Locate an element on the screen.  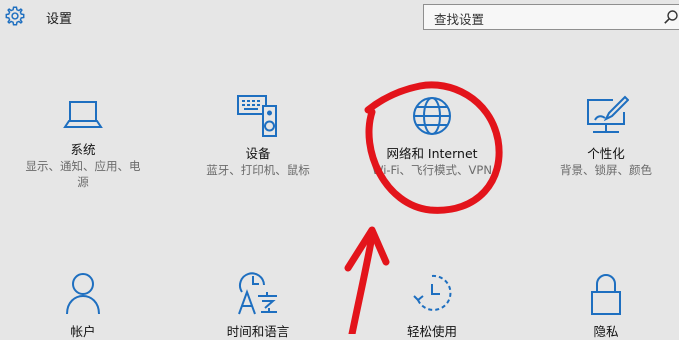
tile-system-desc: 显示、通知、应用、电 源 is located at coordinates (83, 174).